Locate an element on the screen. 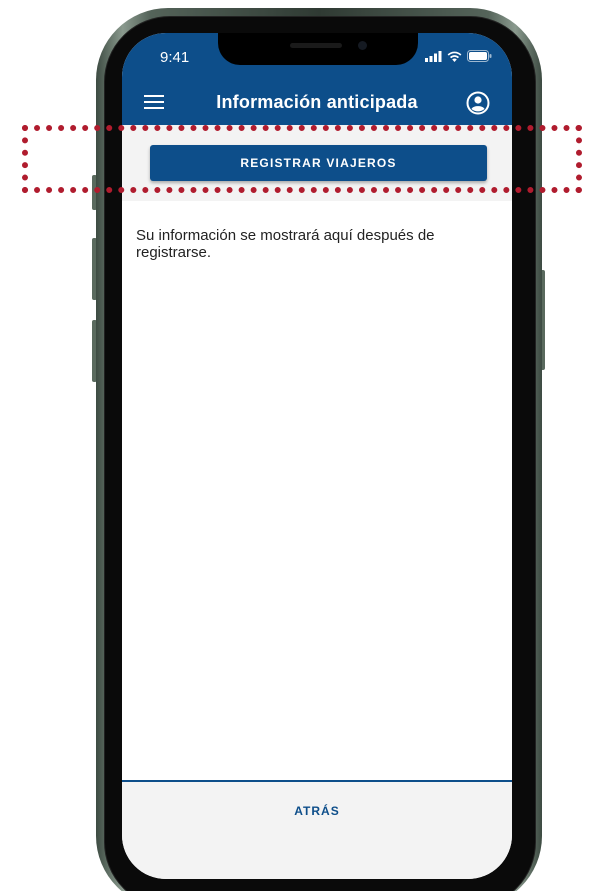 This screenshot has height=891, width=594. notch-speaker is located at coordinates (316, 45).